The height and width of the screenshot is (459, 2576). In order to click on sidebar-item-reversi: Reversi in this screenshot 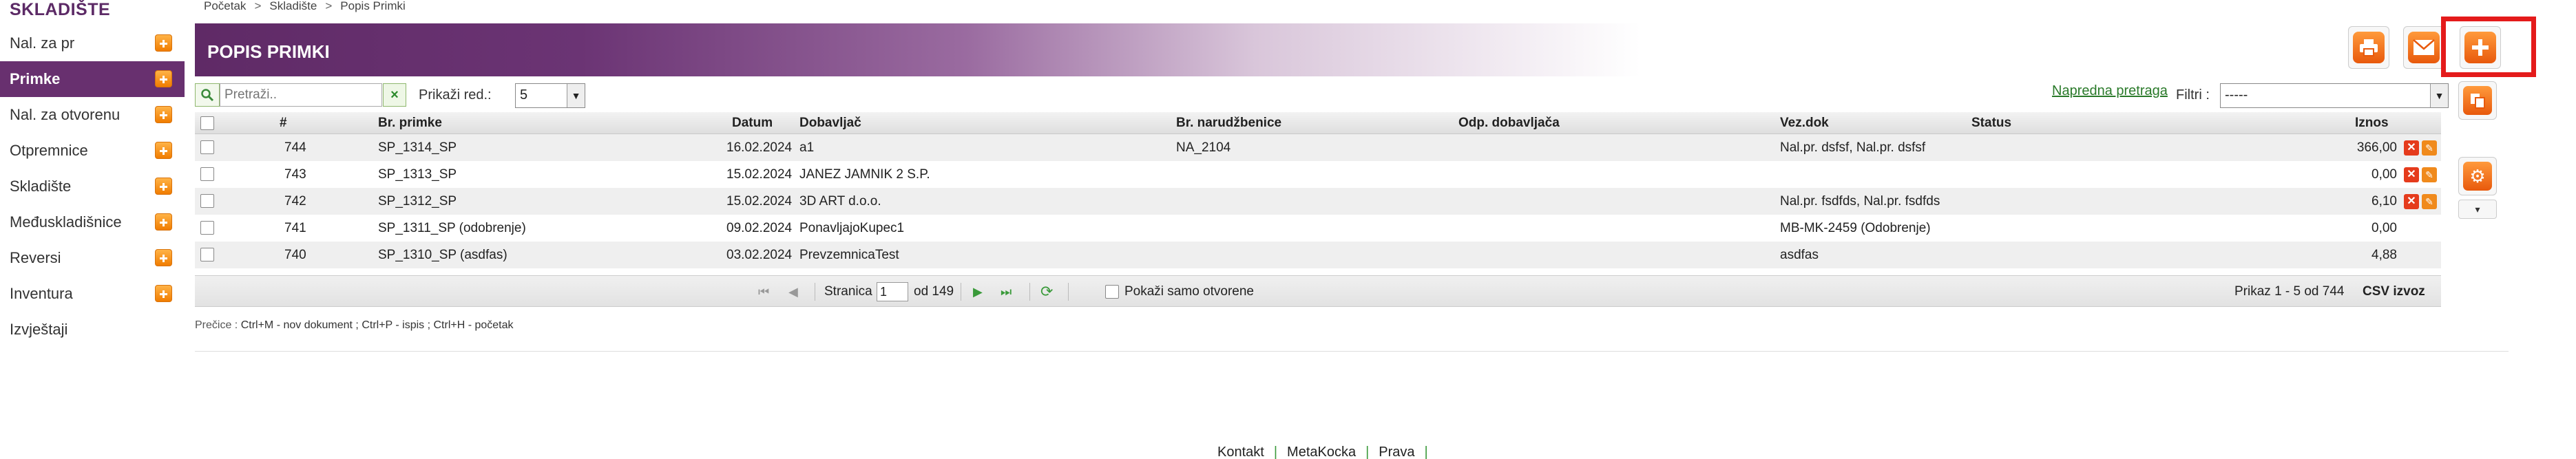, I will do `click(92, 258)`.